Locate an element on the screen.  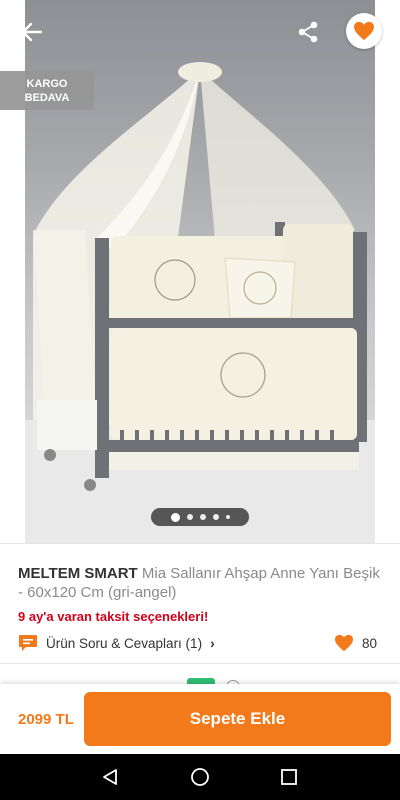
arrow-left-icon is located at coordinates (32, 32).